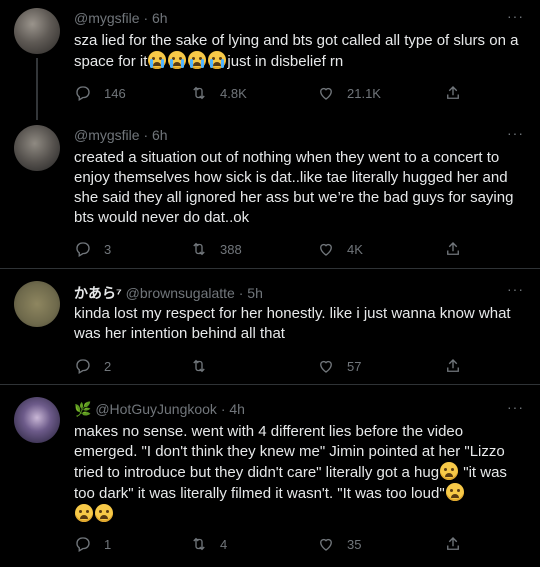  Describe the element at coordinates (208, 544) in the screenshot. I see `retweet-button: 4` at that location.